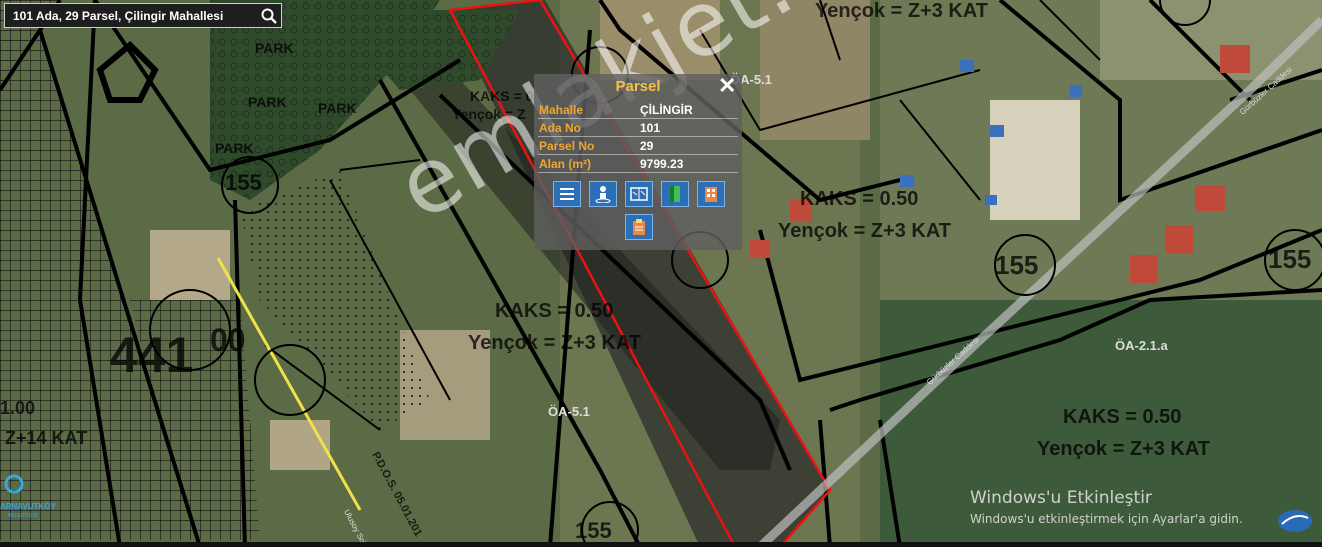 Image resolution: width=1322 pixels, height=547 pixels. Describe the element at coordinates (1061, 498) in the screenshot. I see `activation-title: Windows'u Etkinleştir` at that location.